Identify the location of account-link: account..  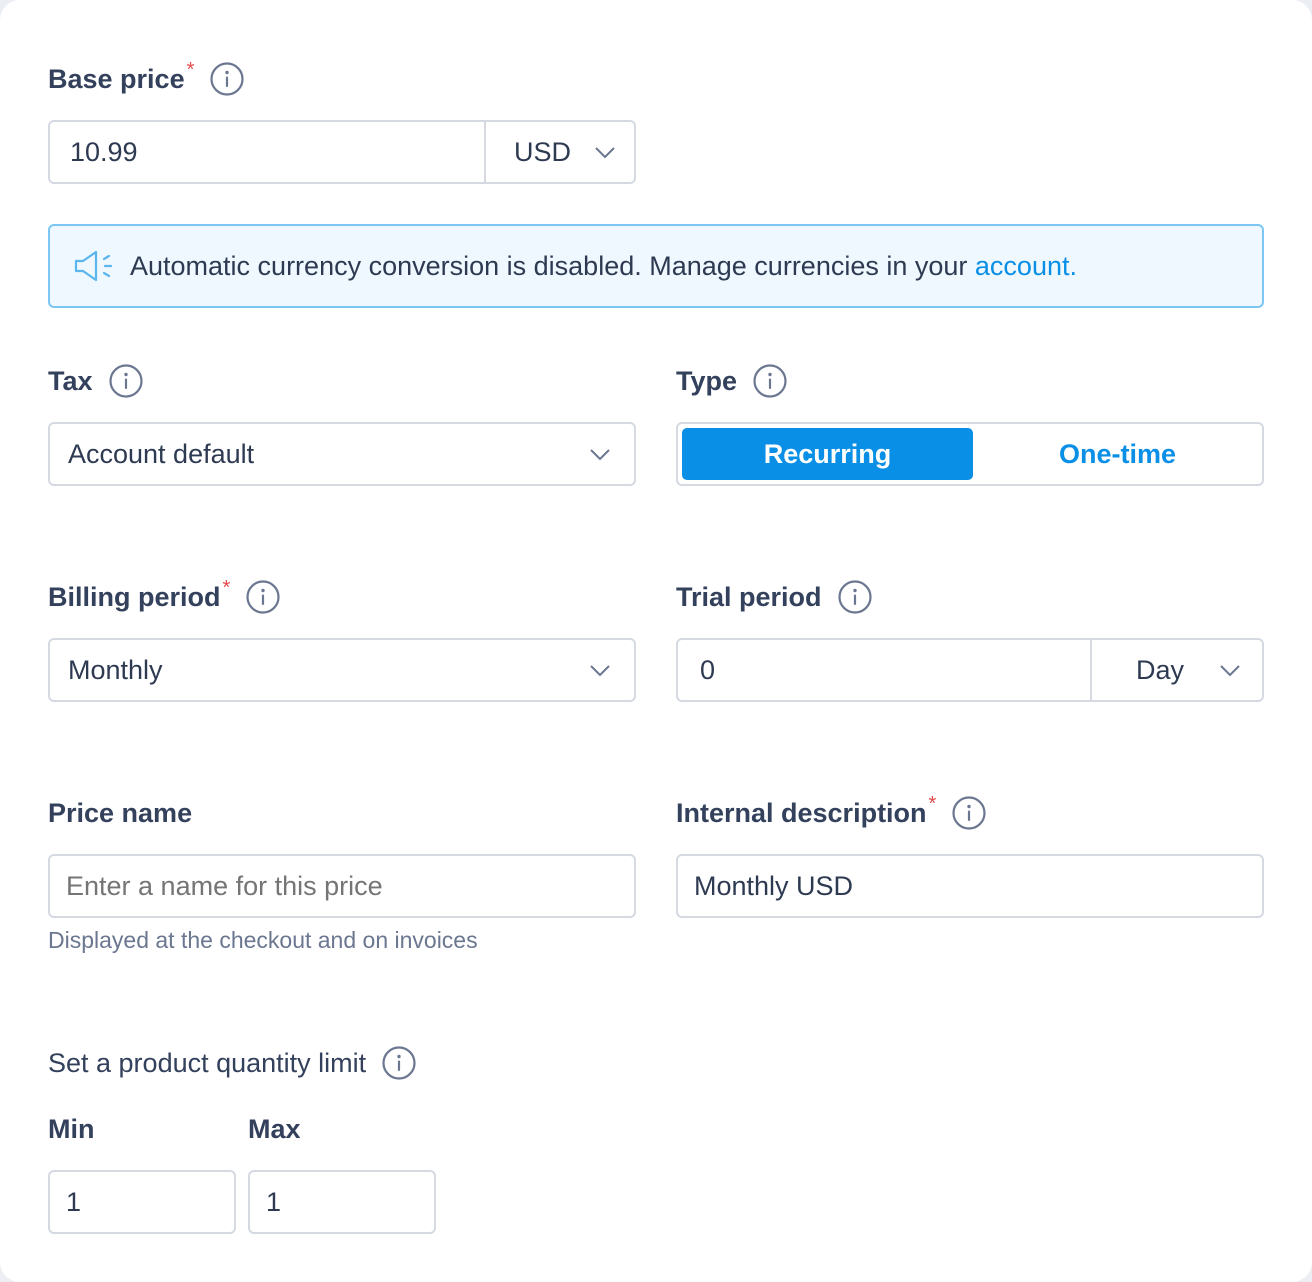
(1026, 266).